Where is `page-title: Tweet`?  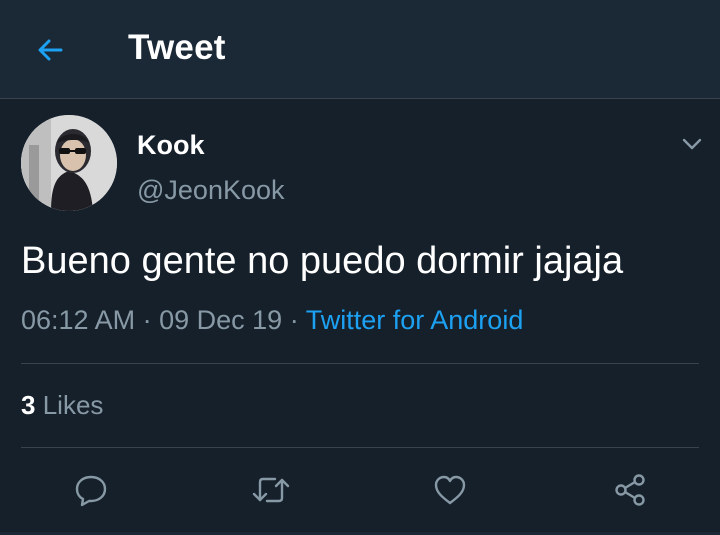
page-title: Tweet is located at coordinates (177, 47).